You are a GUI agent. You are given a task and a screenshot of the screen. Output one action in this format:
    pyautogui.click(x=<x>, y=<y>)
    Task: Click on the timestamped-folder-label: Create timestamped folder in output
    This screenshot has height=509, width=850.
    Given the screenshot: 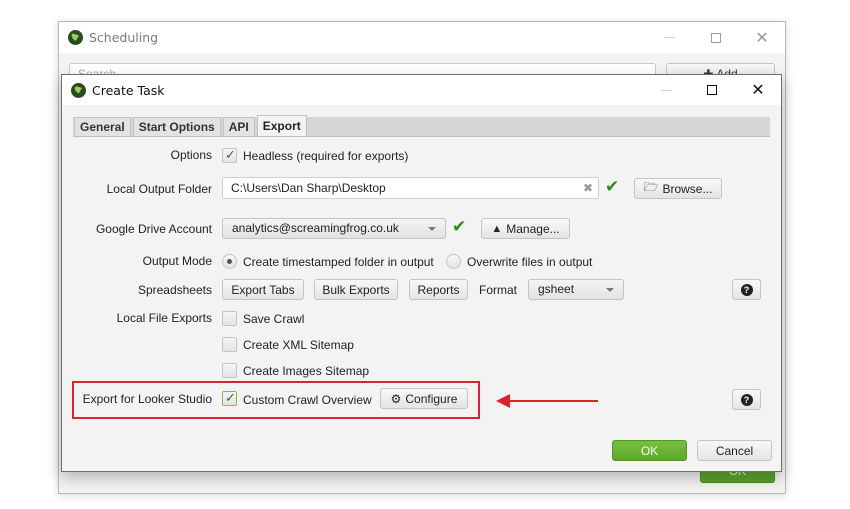 What is the action you would take?
    pyautogui.click(x=338, y=262)
    